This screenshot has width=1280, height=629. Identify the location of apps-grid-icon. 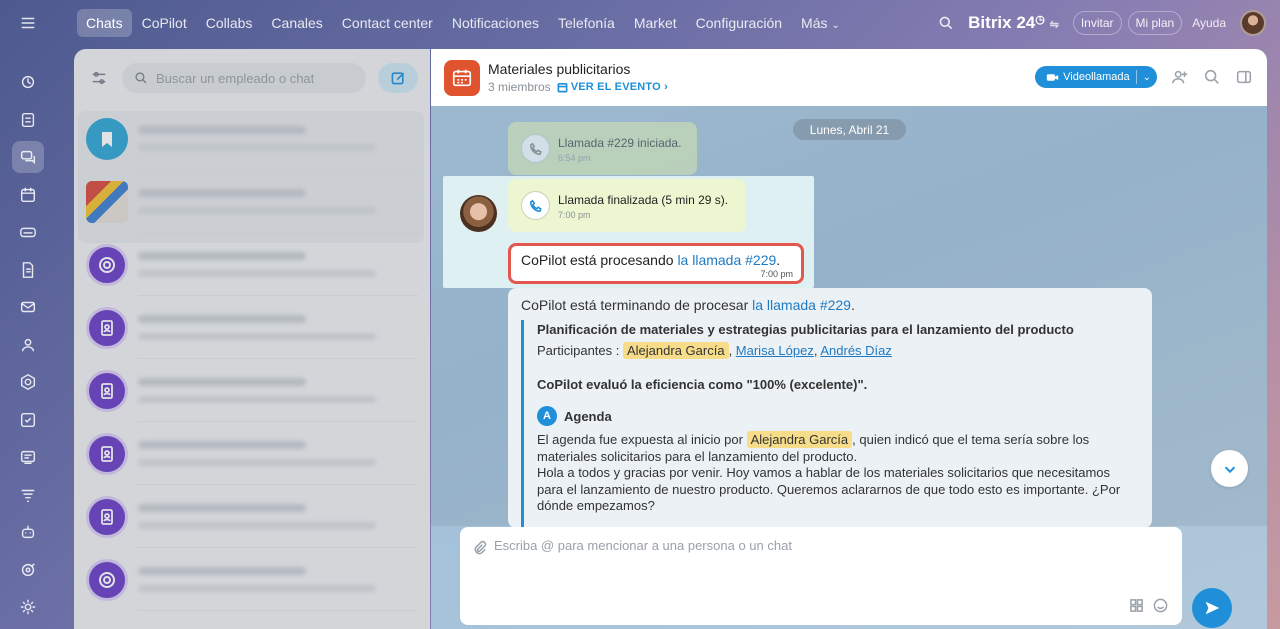
(1136, 607).